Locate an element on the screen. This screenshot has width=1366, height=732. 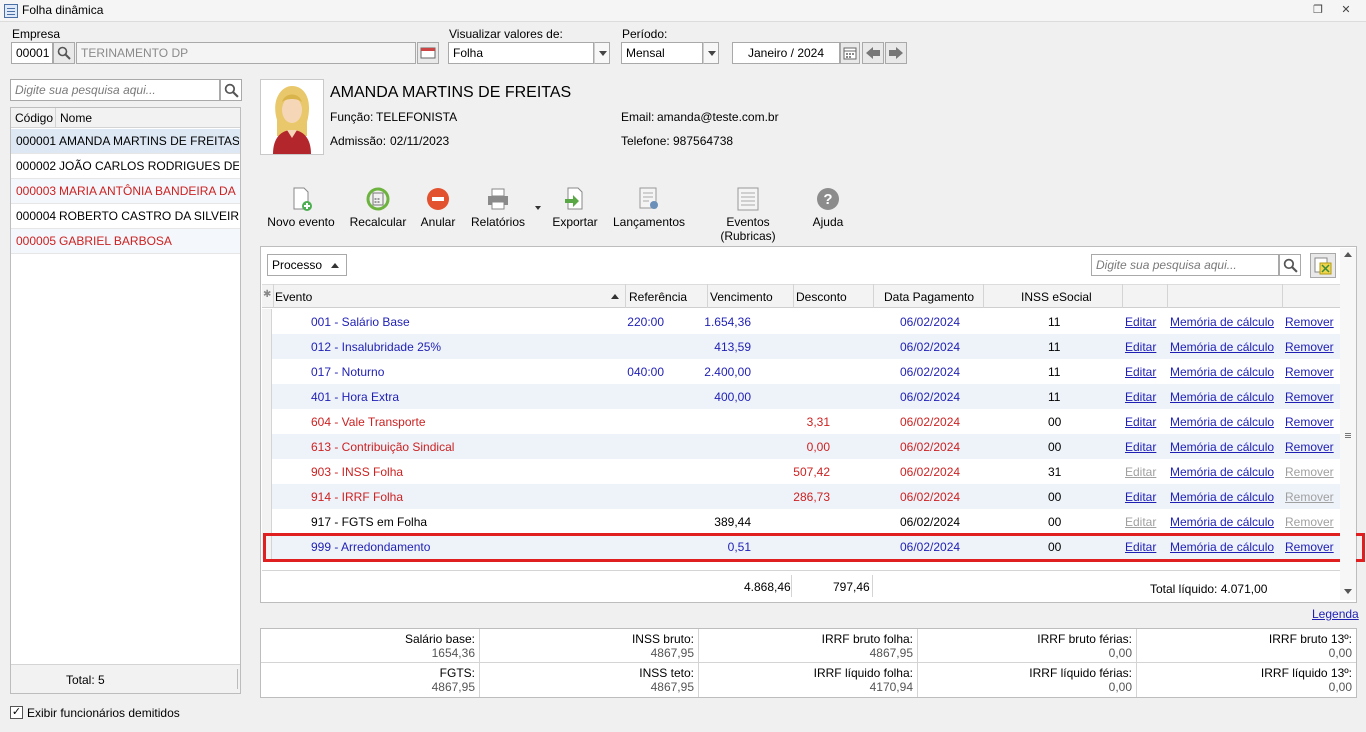
relatorios-dropdown-icon is located at coordinates (538, 208).